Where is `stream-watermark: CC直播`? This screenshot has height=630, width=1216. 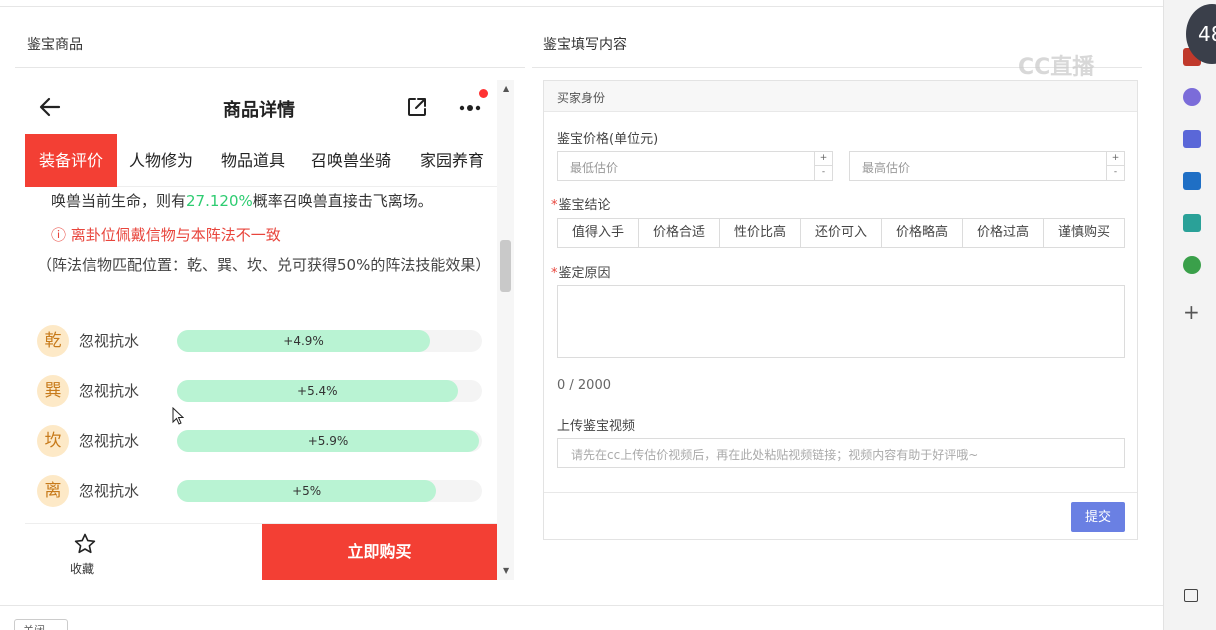
stream-watermark: CC直播 is located at coordinates (1056, 67).